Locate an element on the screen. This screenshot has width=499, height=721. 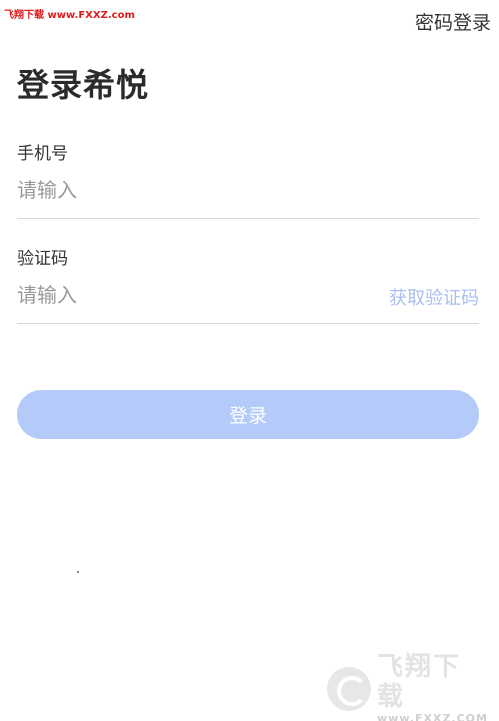
page-title: 登录希悦 is located at coordinates (83, 85).